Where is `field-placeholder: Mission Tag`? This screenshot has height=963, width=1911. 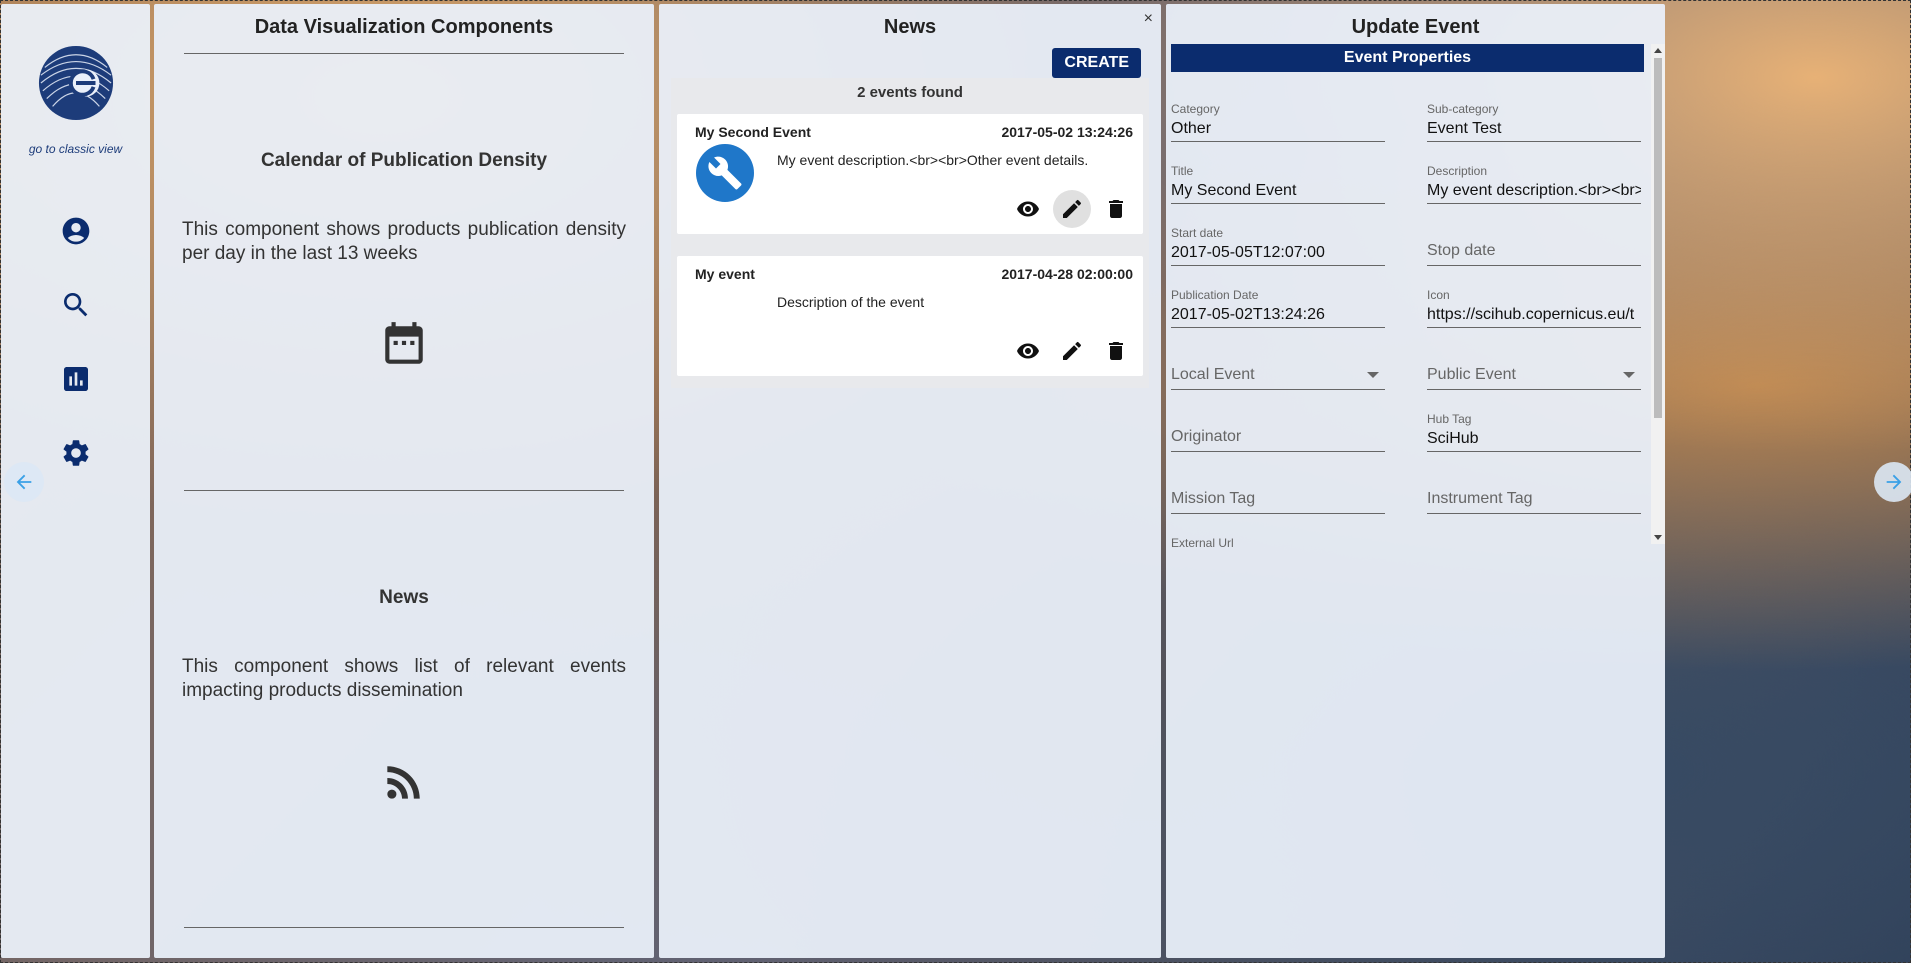 field-placeholder: Mission Tag is located at coordinates (1213, 498).